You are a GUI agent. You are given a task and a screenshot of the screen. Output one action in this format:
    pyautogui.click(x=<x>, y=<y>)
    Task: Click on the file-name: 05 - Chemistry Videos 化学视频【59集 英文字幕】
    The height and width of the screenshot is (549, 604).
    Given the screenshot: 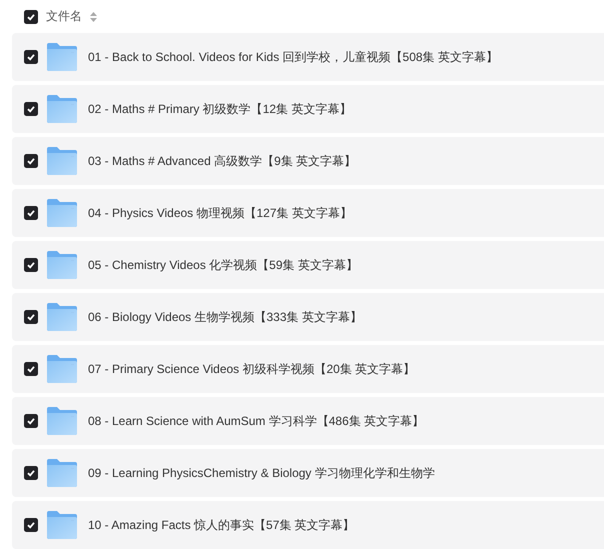 What is the action you would take?
    pyautogui.click(x=223, y=265)
    